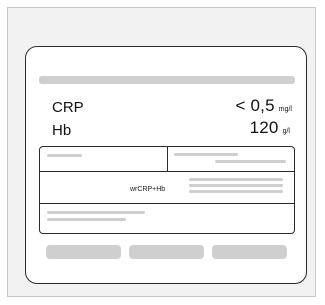 This screenshot has width=325, height=305. I want to click on crp-unit: mg/l, so click(285, 109).